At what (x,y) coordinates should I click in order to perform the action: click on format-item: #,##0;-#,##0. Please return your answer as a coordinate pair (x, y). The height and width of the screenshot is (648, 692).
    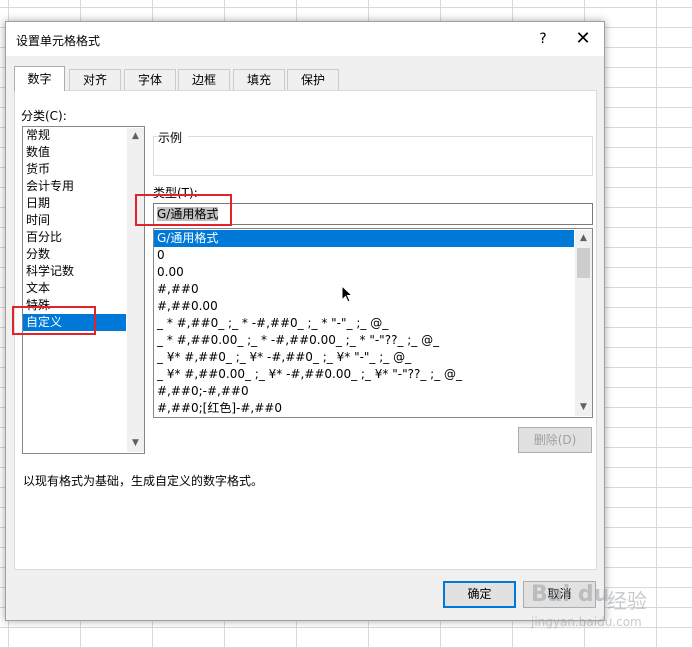
    Looking at the image, I should click on (203, 391).